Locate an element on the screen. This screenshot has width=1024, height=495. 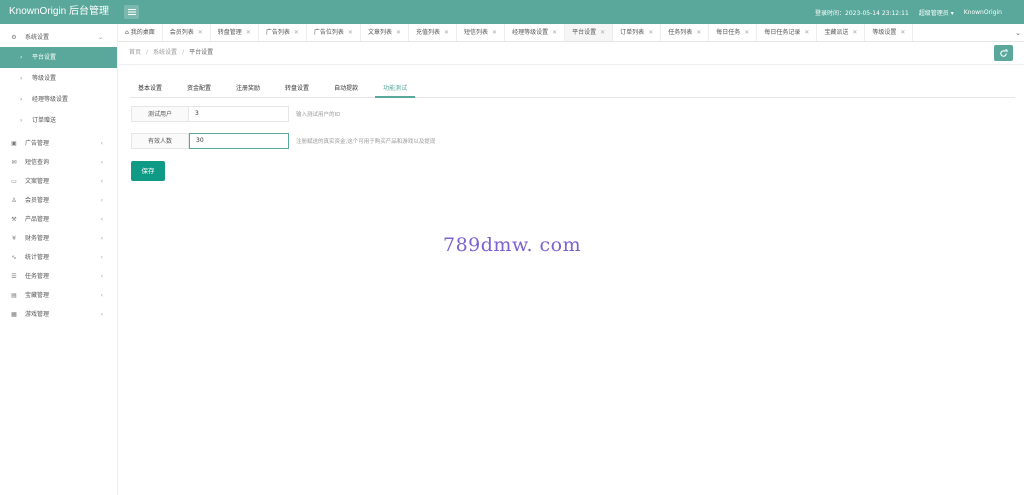
sidebar-item-finance: ¥ 财务管理 ‹ is located at coordinates (58, 238).